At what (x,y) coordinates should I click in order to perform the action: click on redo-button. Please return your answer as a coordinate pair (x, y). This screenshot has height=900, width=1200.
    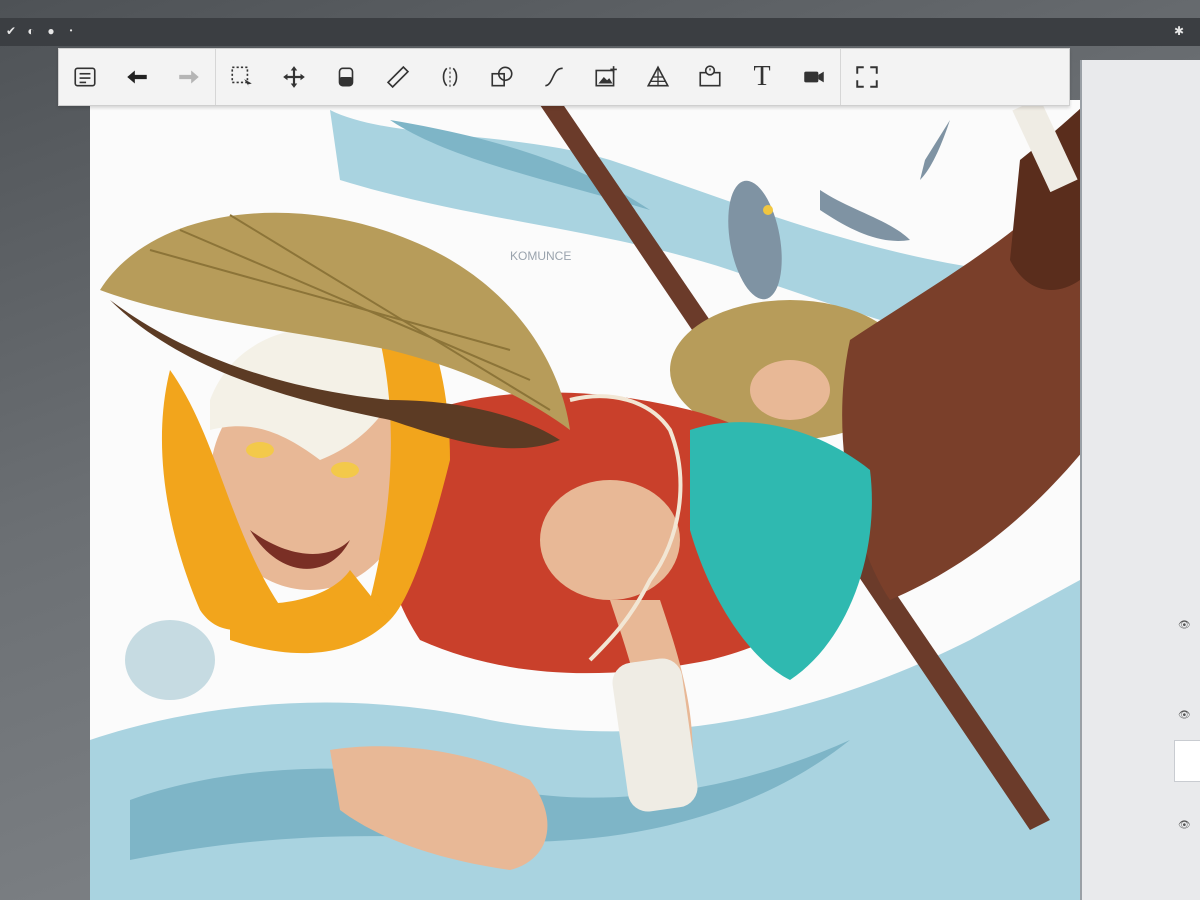
    Looking at the image, I should click on (189, 77).